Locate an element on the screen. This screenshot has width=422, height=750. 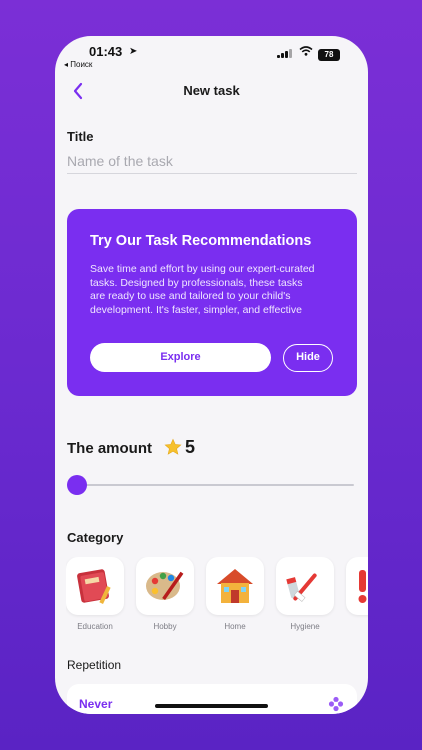
house-icon is located at coordinates (235, 586).